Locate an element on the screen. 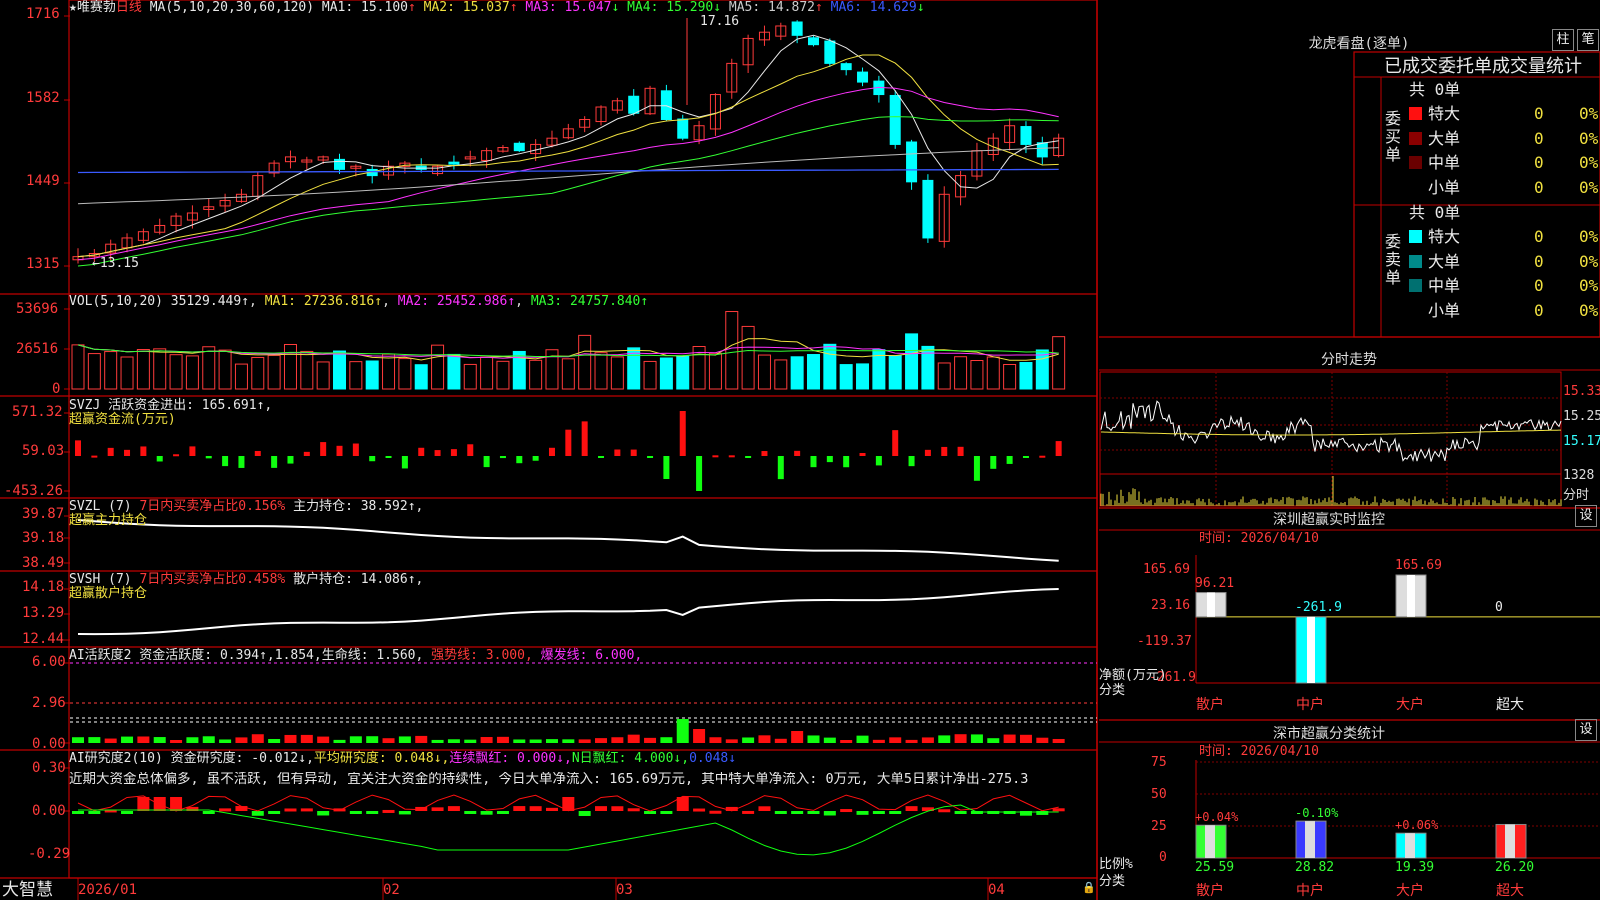 The width and height of the screenshot is (1600, 900). intraday-axis-label: 15.17 is located at coordinates (1581, 441).